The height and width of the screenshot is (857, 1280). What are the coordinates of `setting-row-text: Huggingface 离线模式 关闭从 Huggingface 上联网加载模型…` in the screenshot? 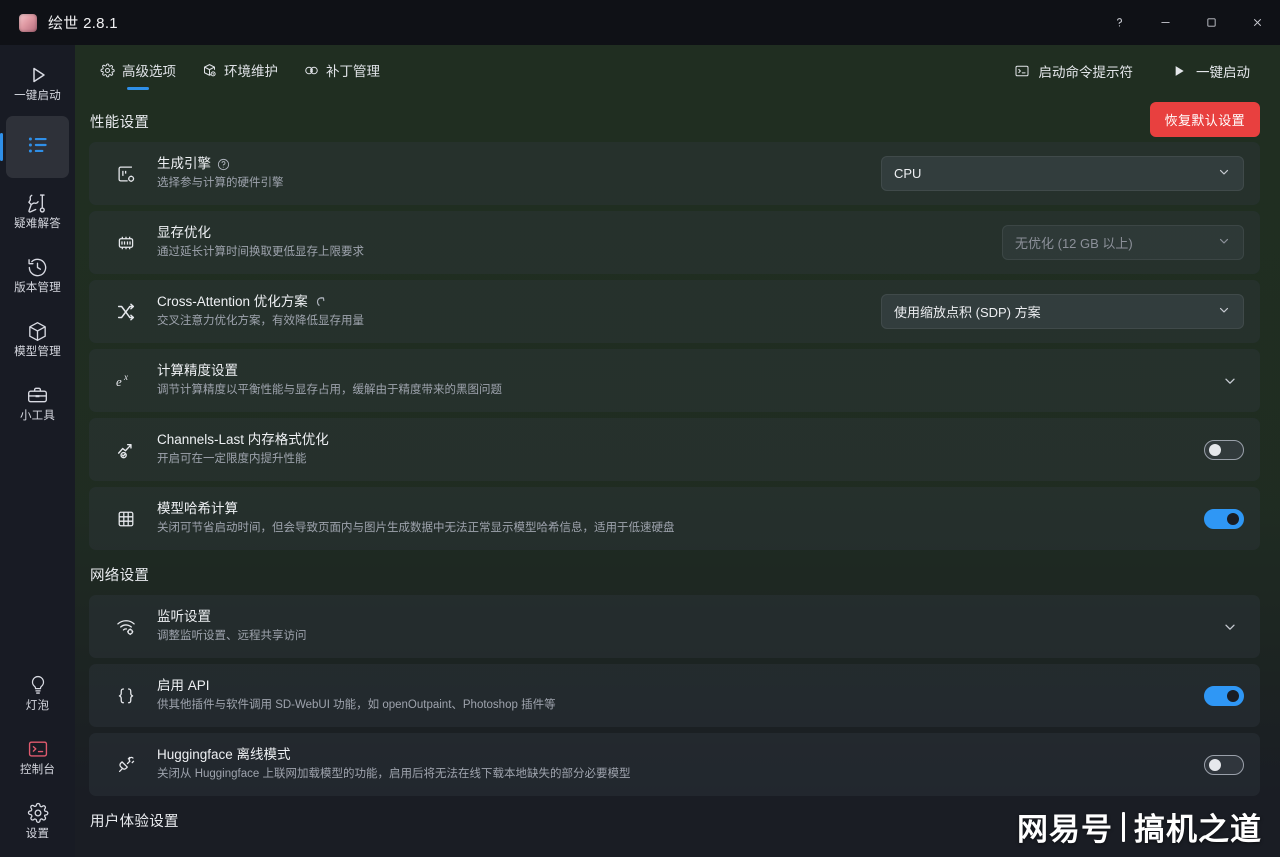 It's located at (393, 764).